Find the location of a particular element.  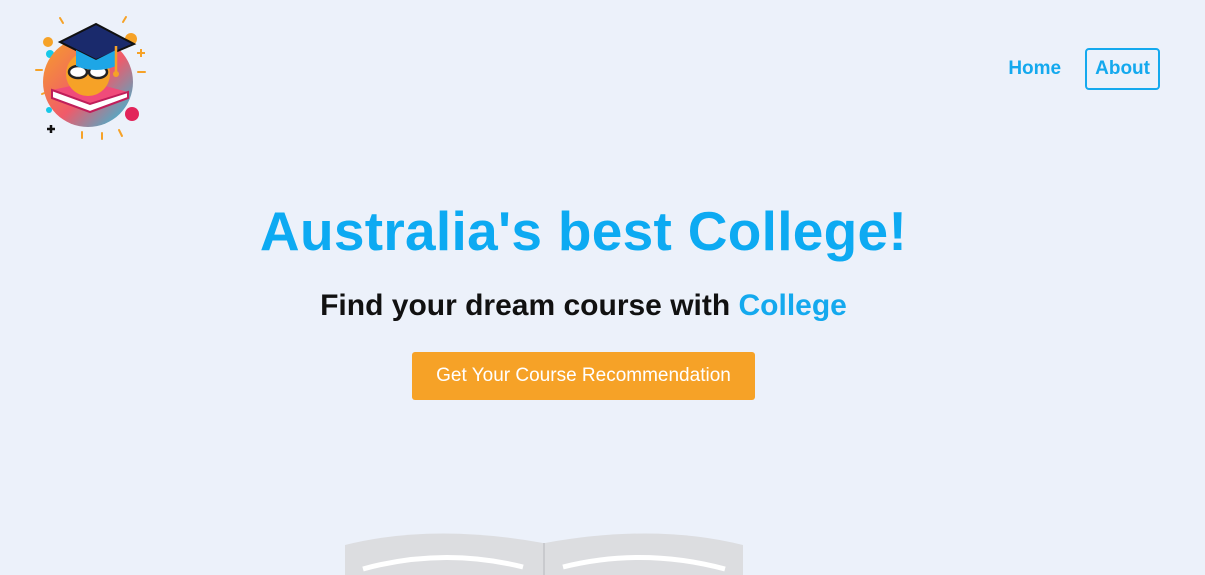

logo-icon is located at coordinates (91, 77).